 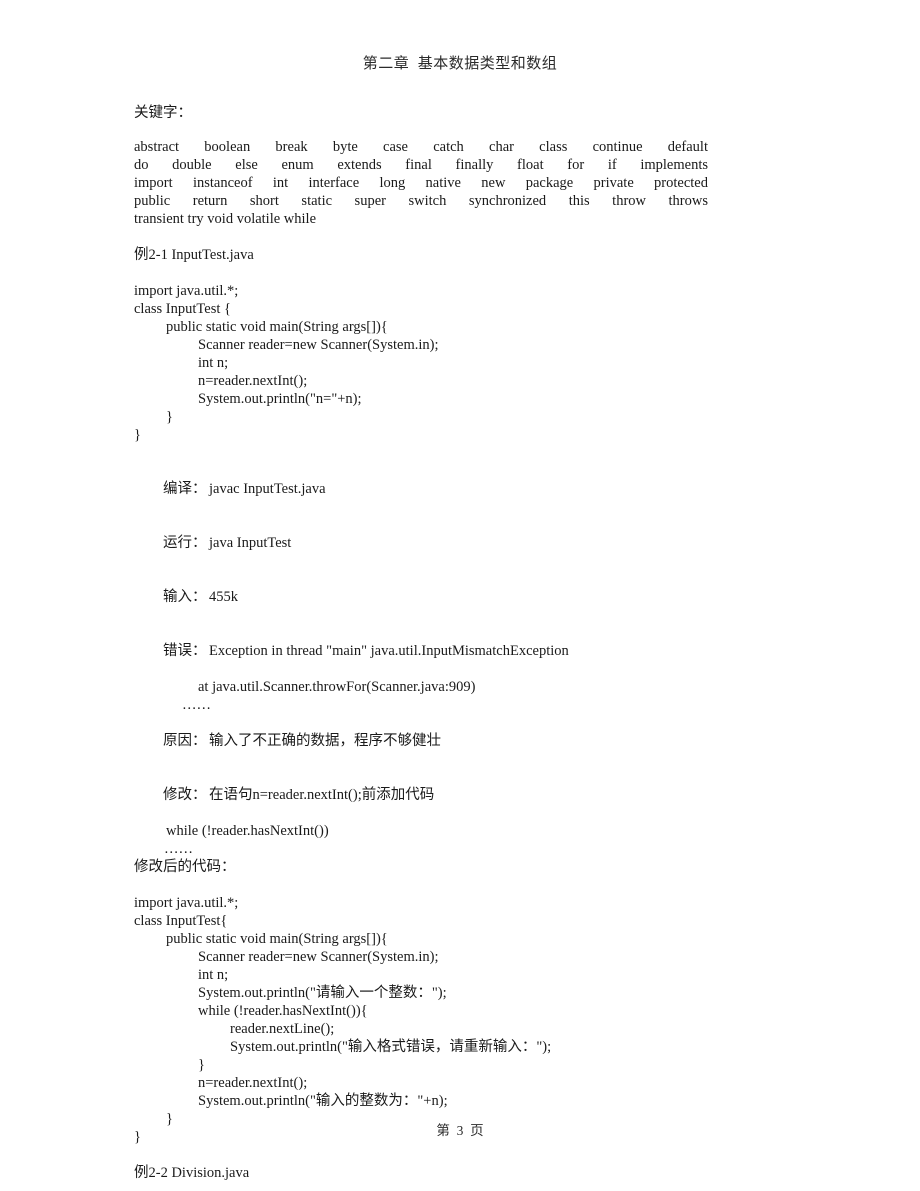 What do you see at coordinates (454, 543) in the screenshot?
I see `run-row: 运行： java InputTest` at bounding box center [454, 543].